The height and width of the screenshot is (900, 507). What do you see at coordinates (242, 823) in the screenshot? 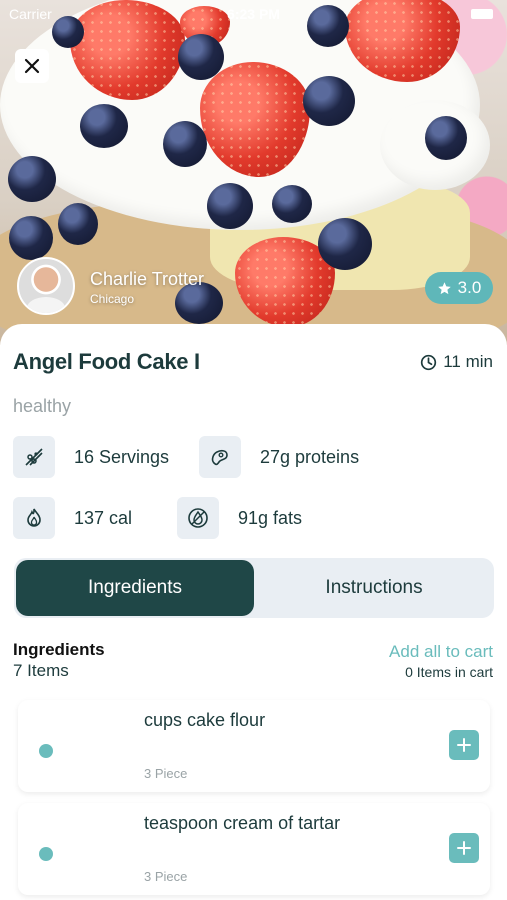
I see `ingredient-name: teaspoon cream of tartar` at bounding box center [242, 823].